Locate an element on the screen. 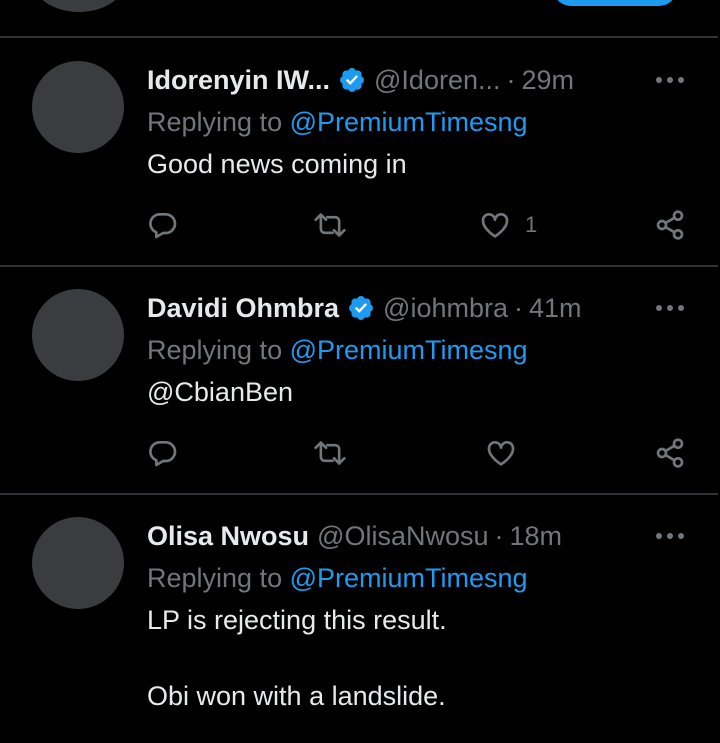  author-handle: @OlisaNwosu is located at coordinates (402, 536).